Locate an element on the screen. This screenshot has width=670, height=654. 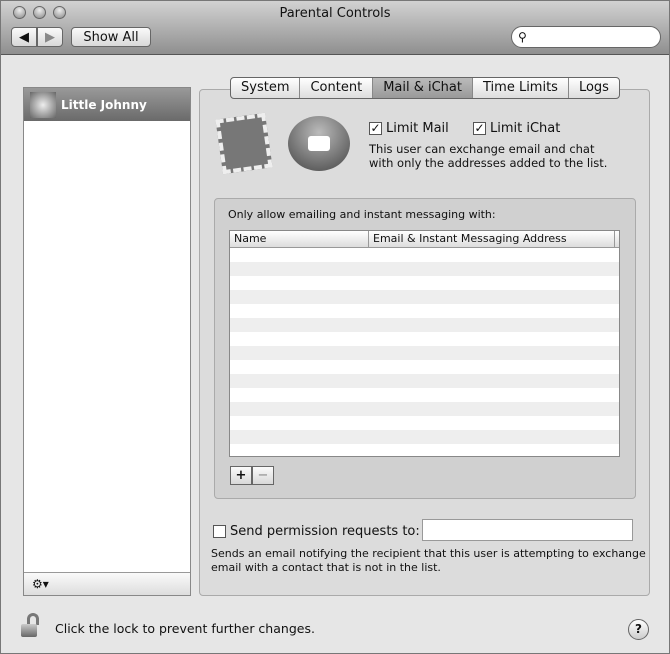
tab-logs: Logs is located at coordinates (594, 88).